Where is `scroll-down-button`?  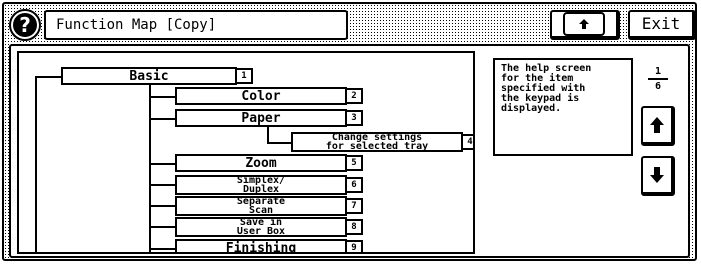
scroll-down-button is located at coordinates (658, 176).